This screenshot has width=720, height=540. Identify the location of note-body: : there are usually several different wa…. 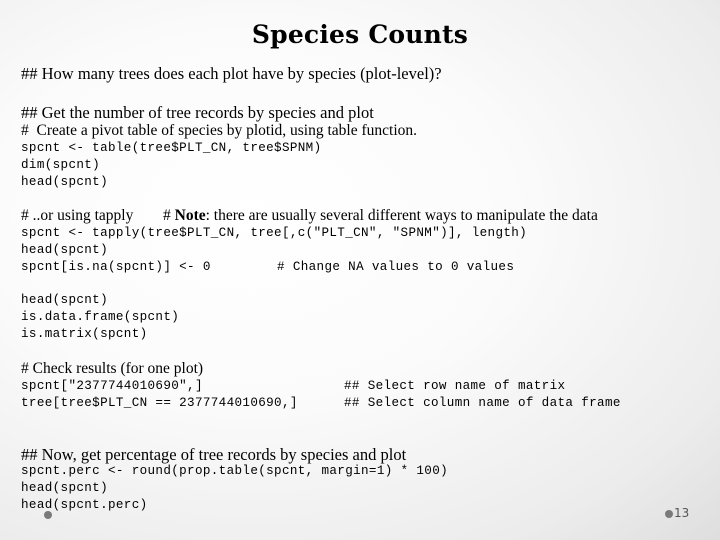
(401, 215).